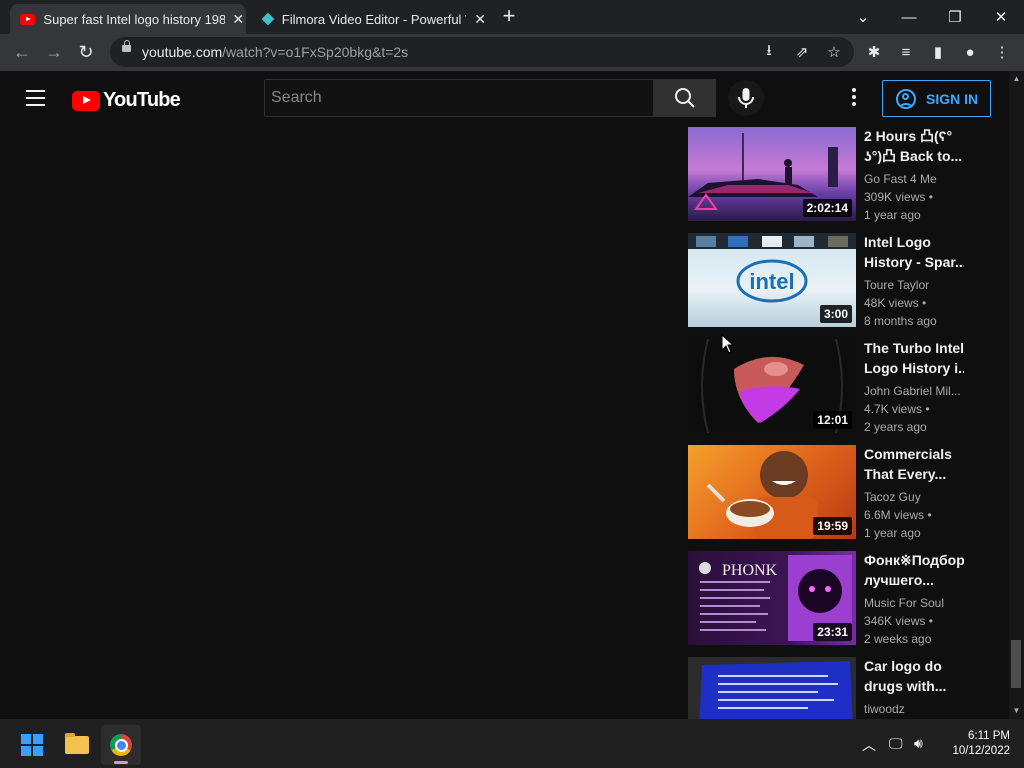  What do you see at coordinates (834, 52) in the screenshot?
I see `bookmark-star-icon: ☆` at bounding box center [834, 52].